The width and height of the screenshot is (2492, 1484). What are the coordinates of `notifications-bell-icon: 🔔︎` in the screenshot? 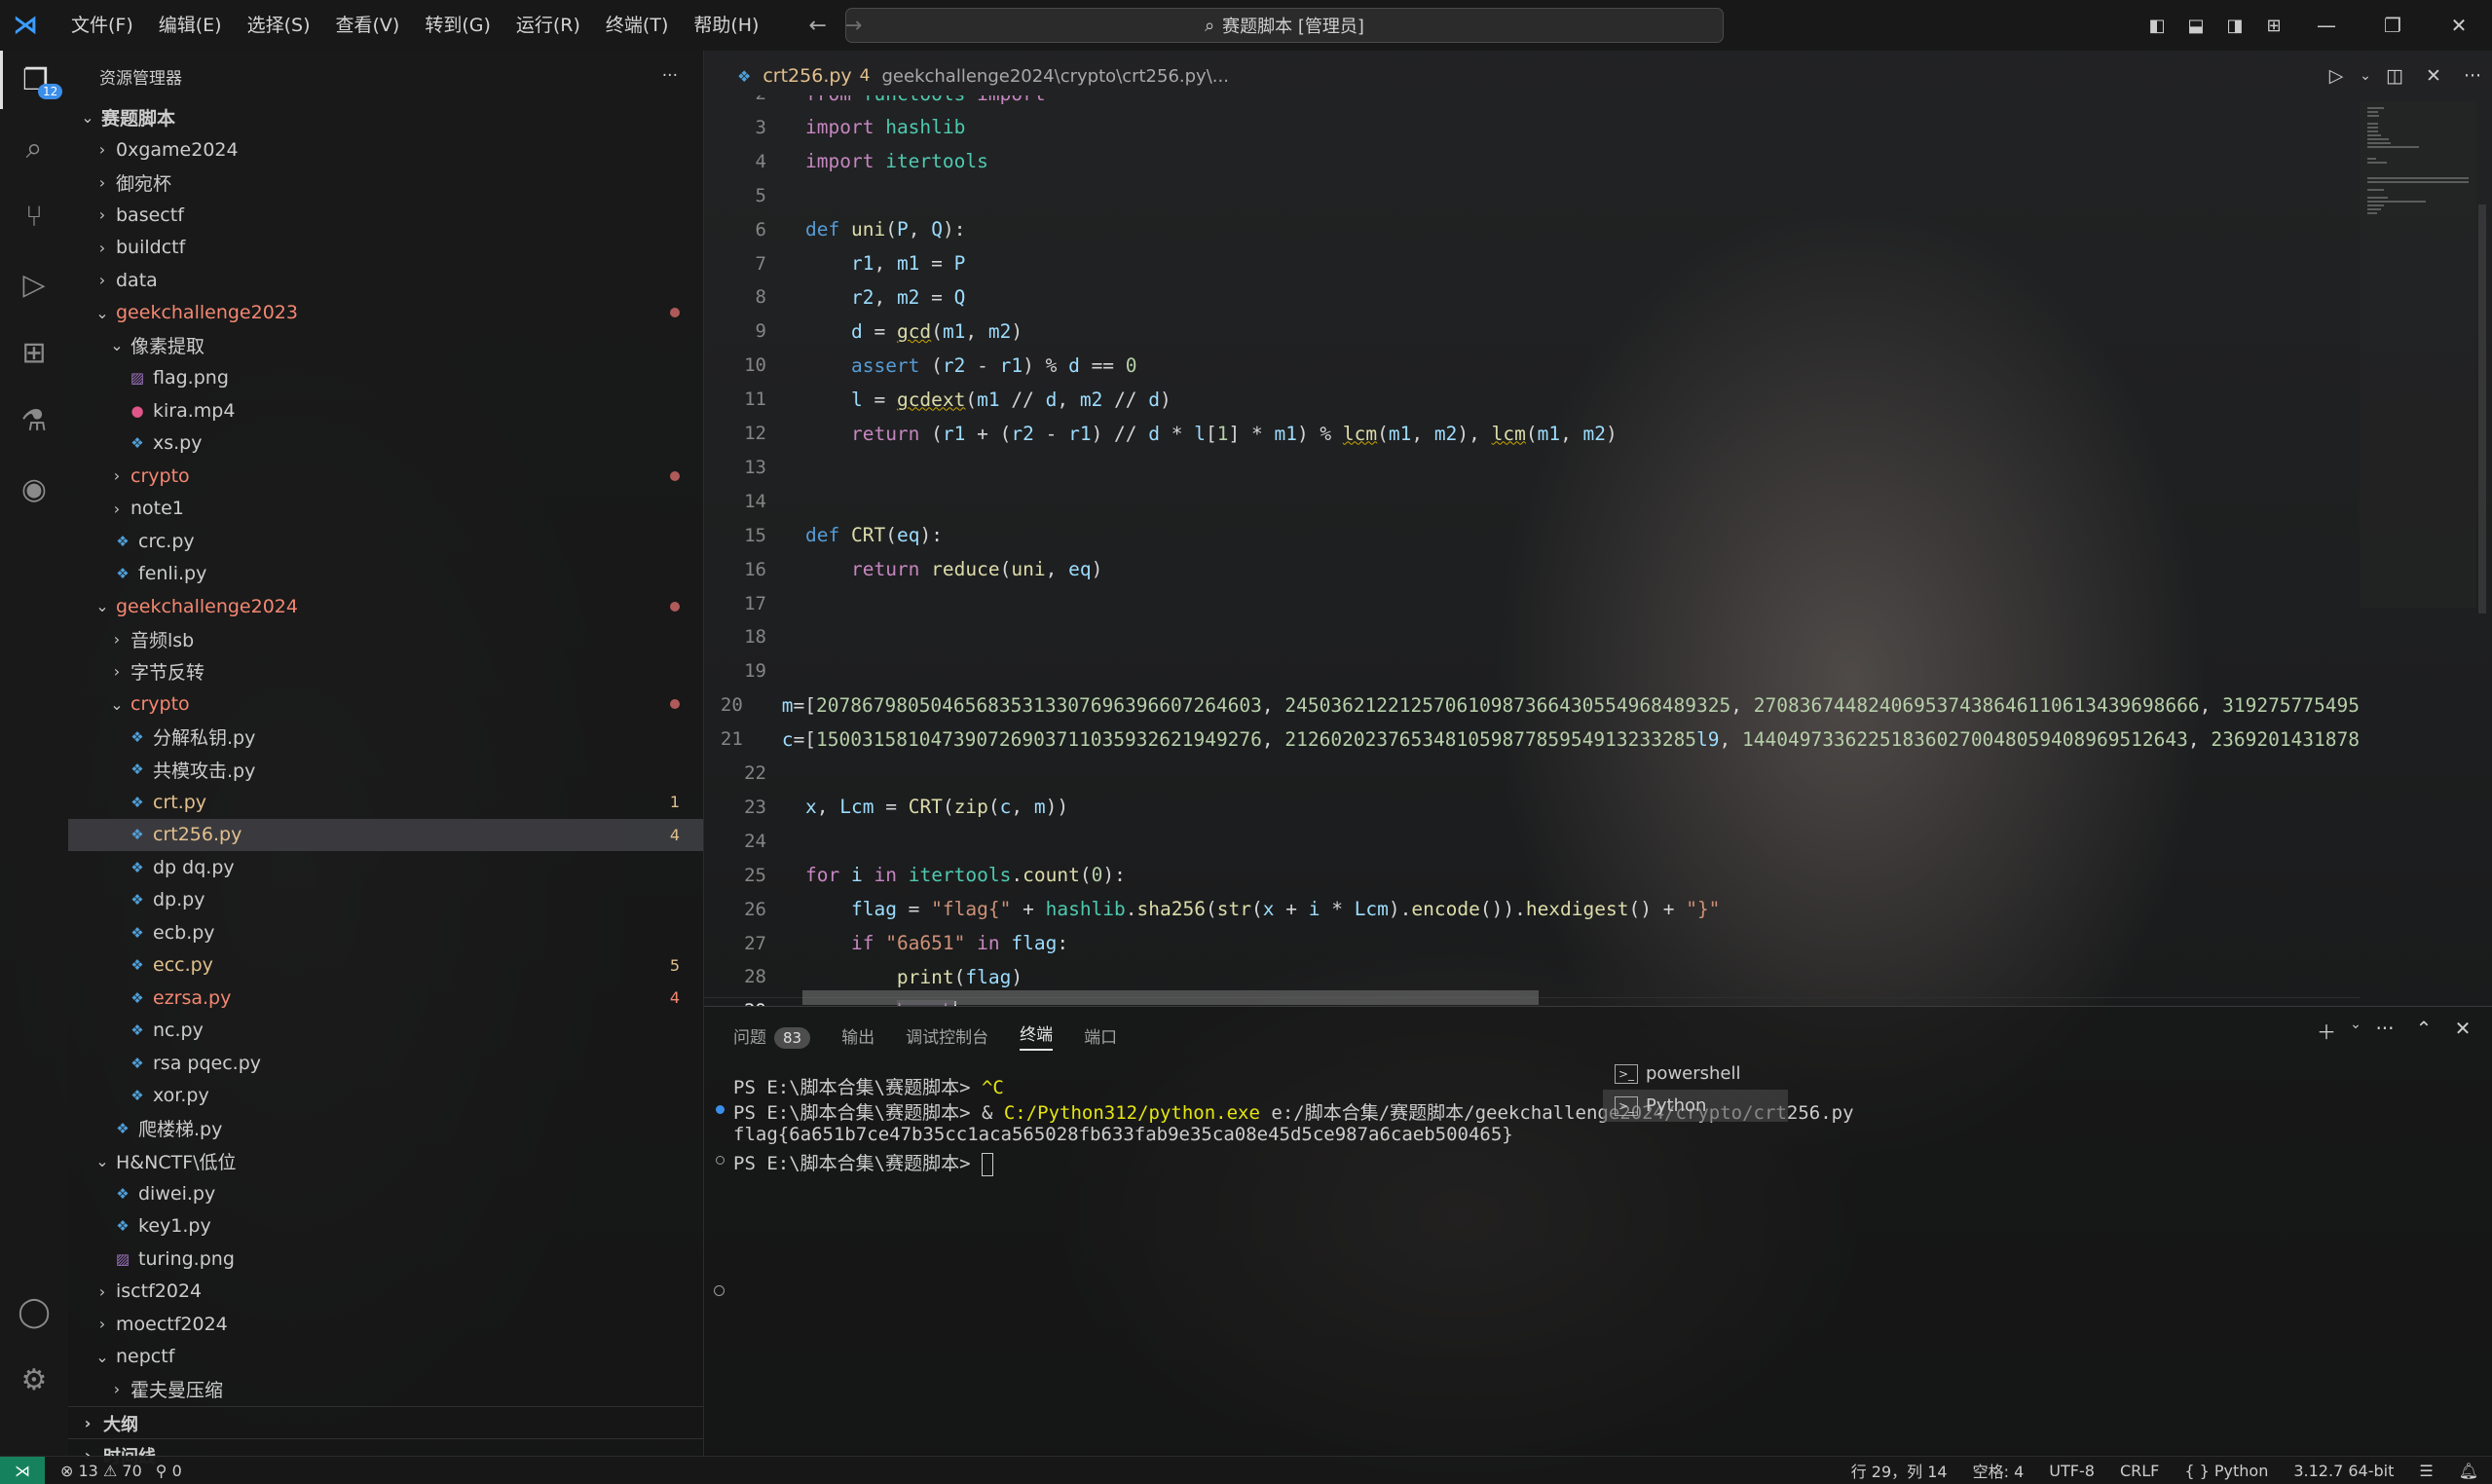 It's located at (2468, 1471).